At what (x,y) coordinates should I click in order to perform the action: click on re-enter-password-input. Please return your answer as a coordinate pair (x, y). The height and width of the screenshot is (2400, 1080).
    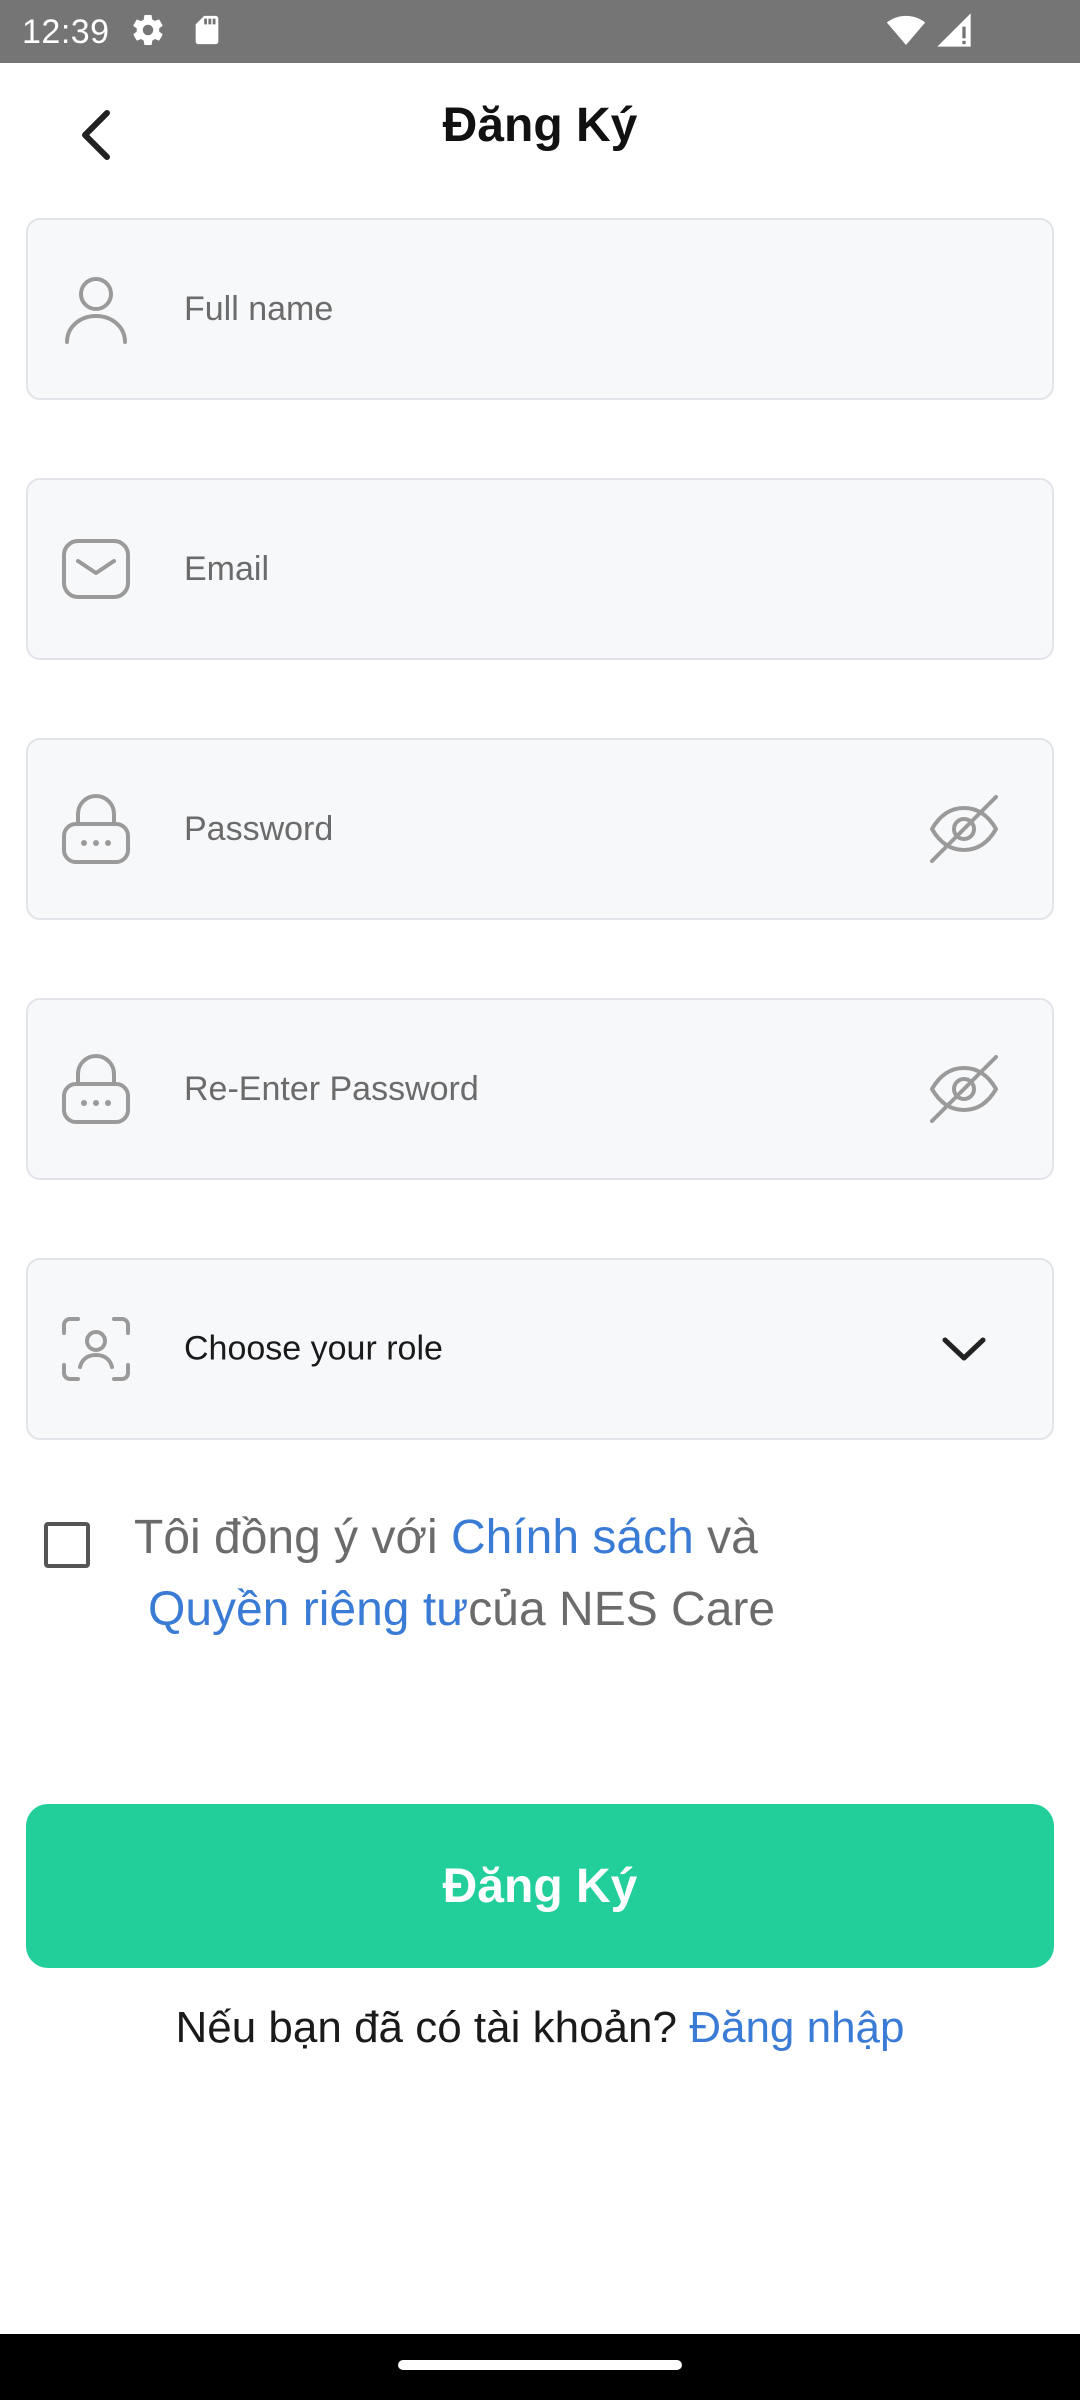
    Looking at the image, I should click on (554, 1089).